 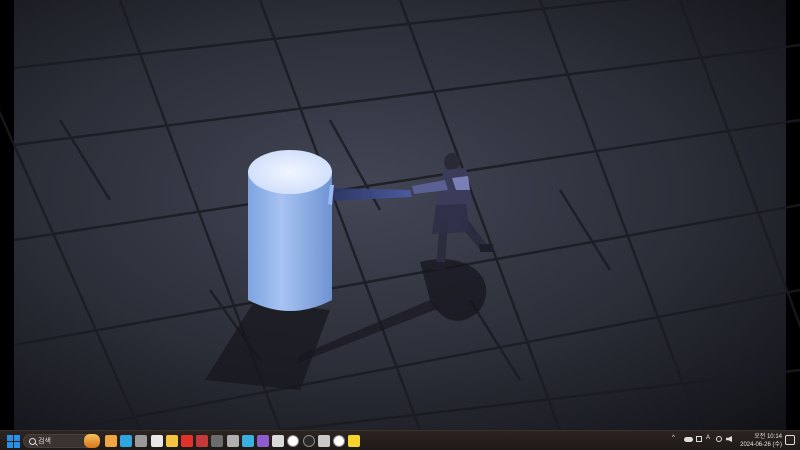 I want to click on unreal-project-icon, so click(x=308, y=441).